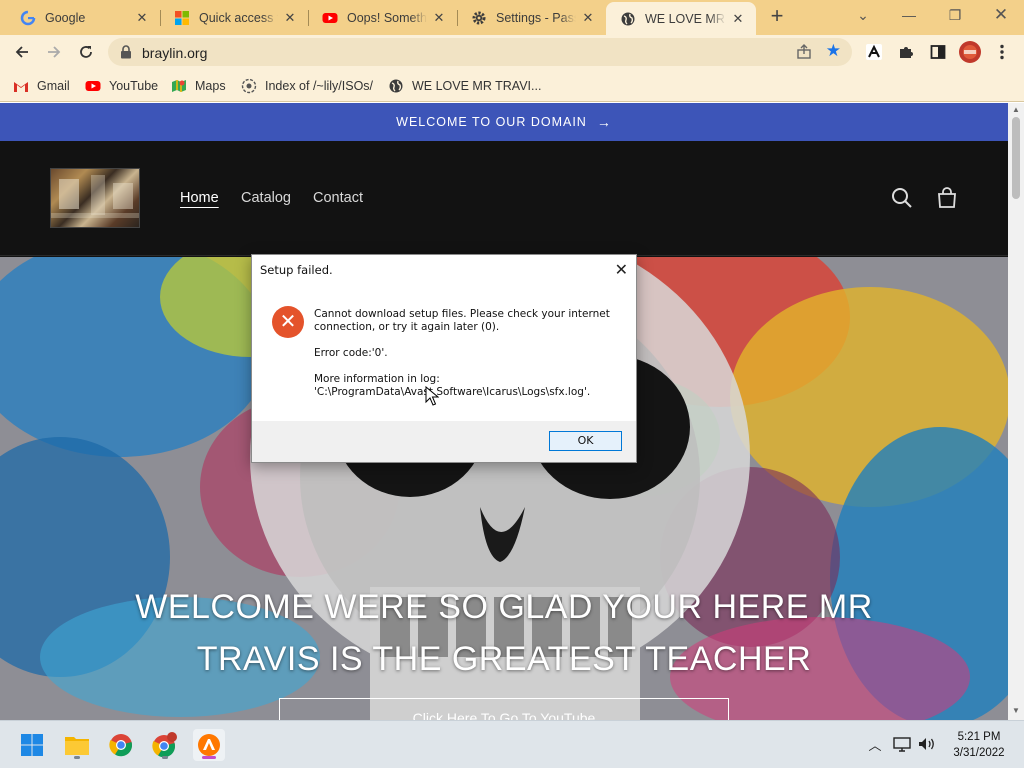 The image size is (1024, 768). Describe the element at coordinates (210, 86) in the screenshot. I see `bookmark-label: Maps` at that location.